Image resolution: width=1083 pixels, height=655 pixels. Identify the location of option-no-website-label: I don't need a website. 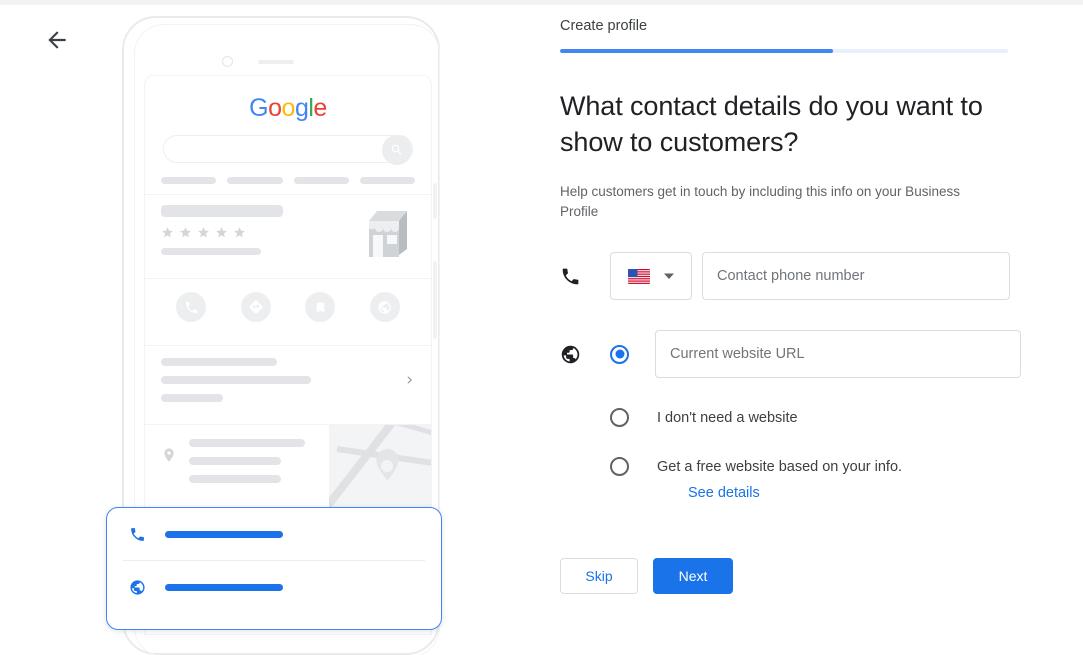
(727, 417).